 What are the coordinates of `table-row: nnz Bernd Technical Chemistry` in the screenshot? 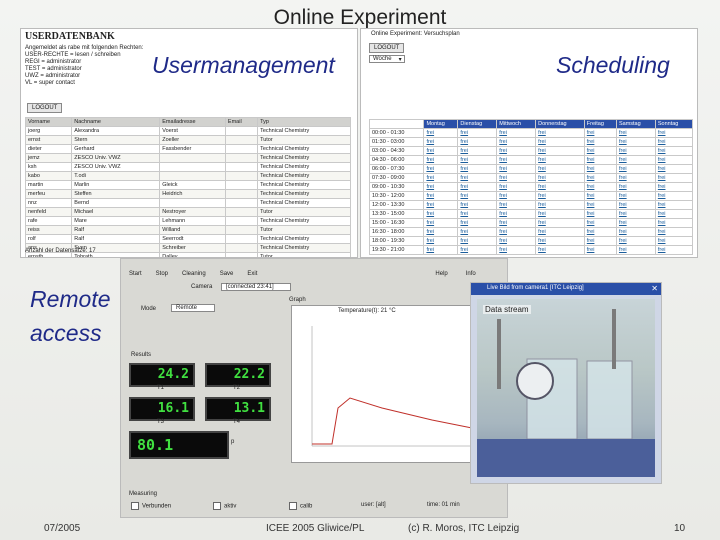 It's located at (187, 203).